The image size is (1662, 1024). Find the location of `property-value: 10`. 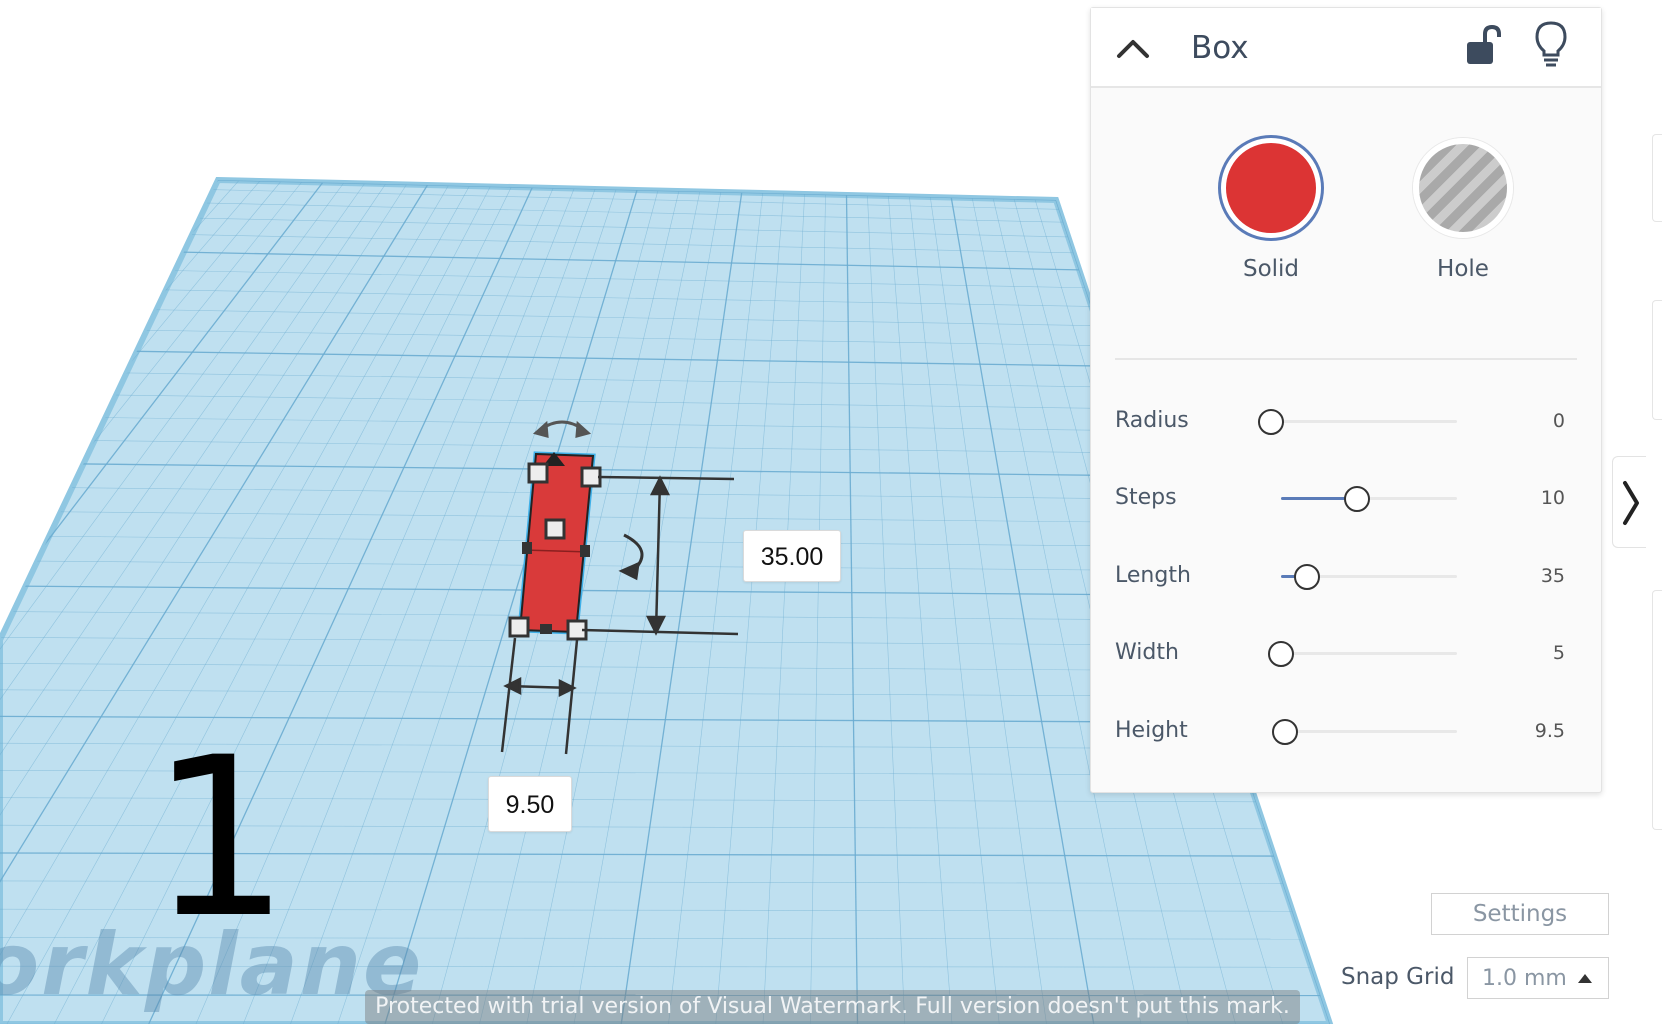

property-value: 10 is located at coordinates (1540, 498).